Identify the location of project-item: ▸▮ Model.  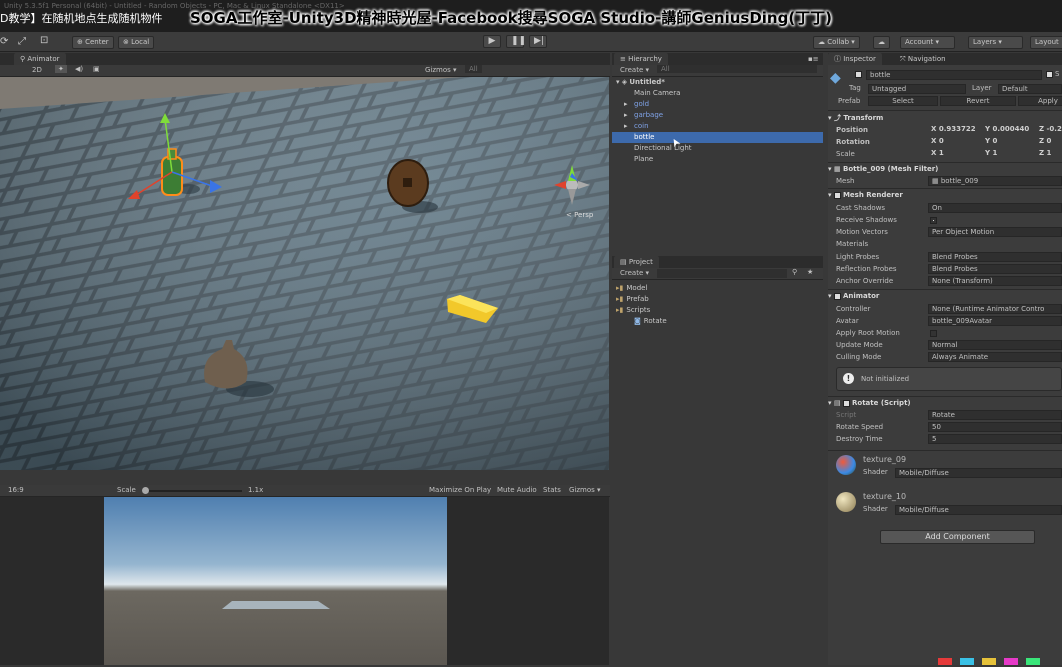
(717, 288).